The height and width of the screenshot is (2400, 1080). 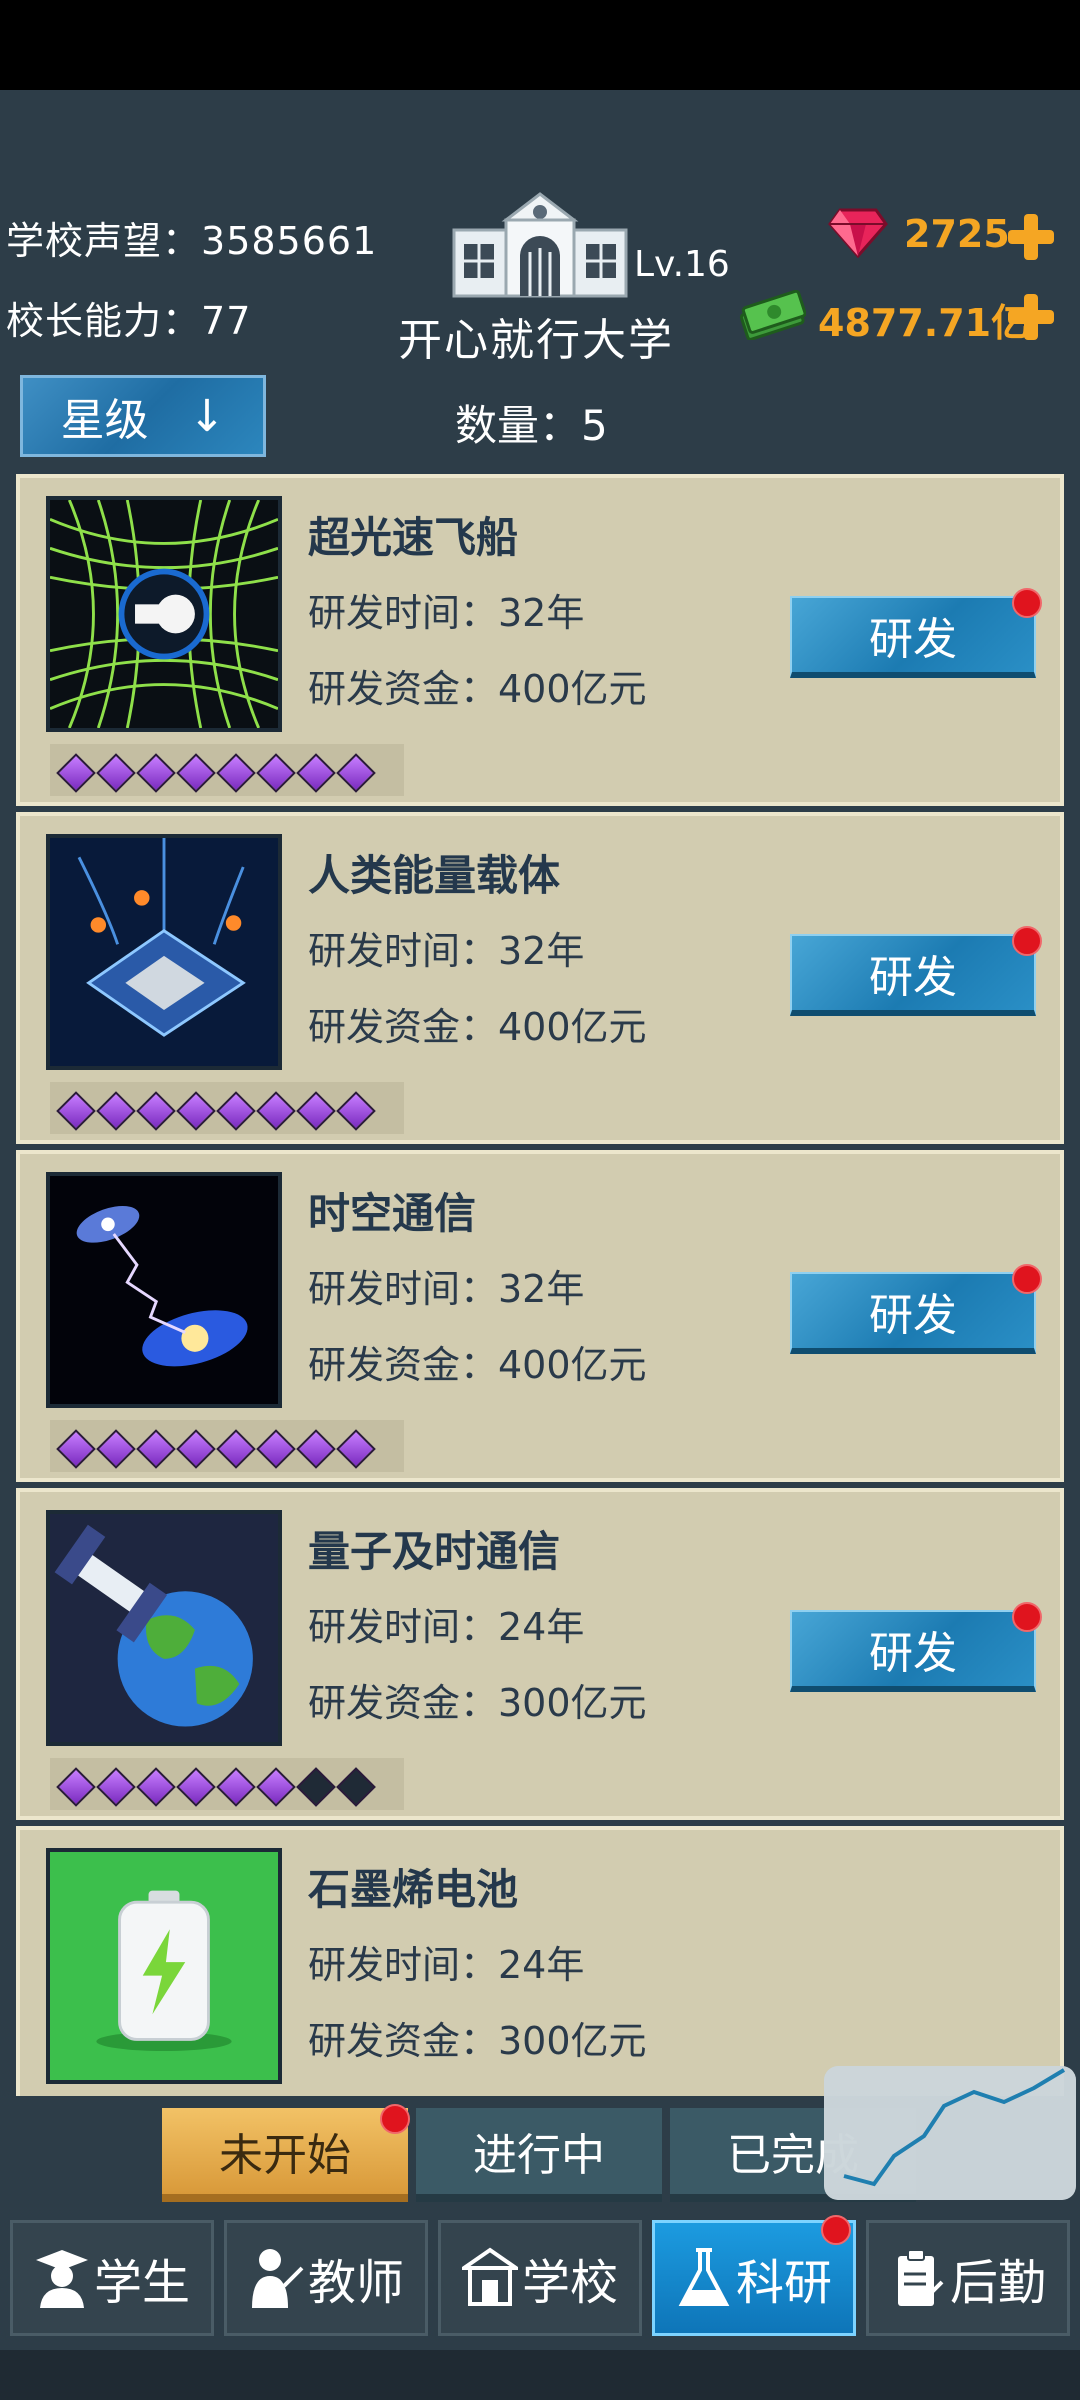 What do you see at coordinates (569, 2283) in the screenshot?
I see `nav-label: 学校` at bounding box center [569, 2283].